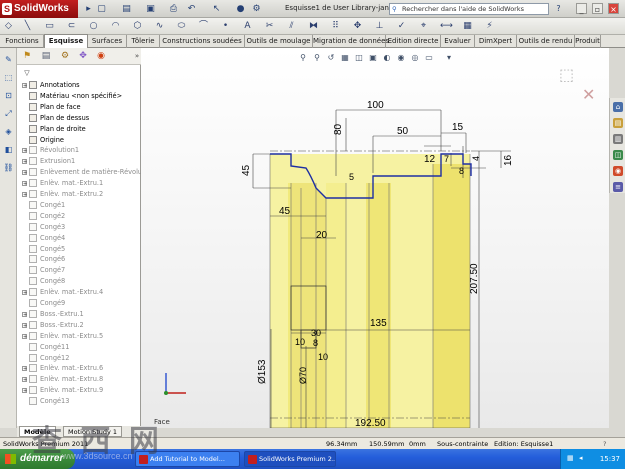 This screenshot has width=625, height=469. Describe the element at coordinates (181, 26) in the screenshot. I see `ellipse-icon: ⬭` at that location.